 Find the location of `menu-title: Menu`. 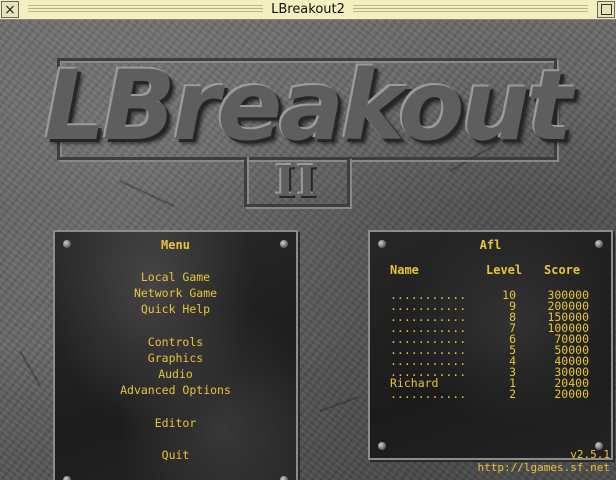

menu-title: Menu is located at coordinates (175, 245).